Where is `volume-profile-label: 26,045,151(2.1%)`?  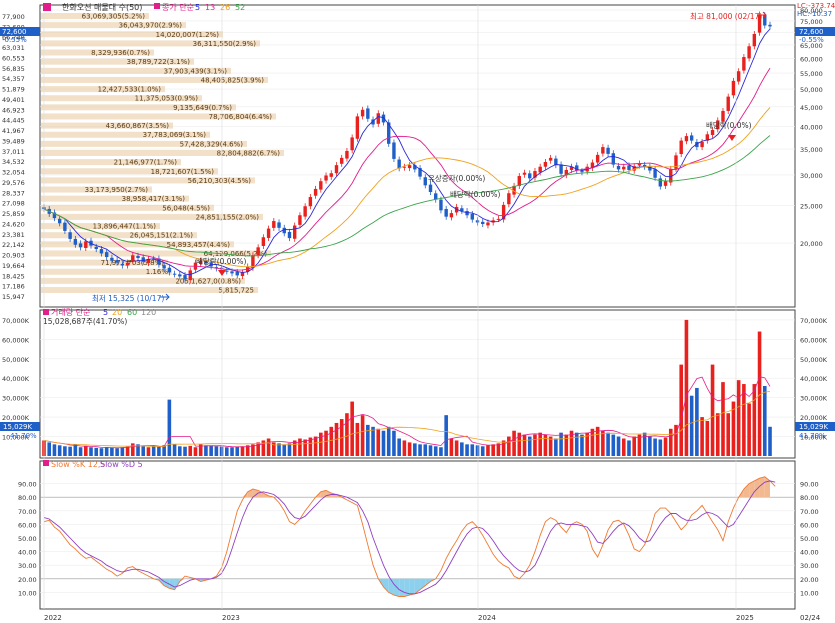
volume-profile-label: 26,045,151(2.1%) is located at coordinates (162, 236).